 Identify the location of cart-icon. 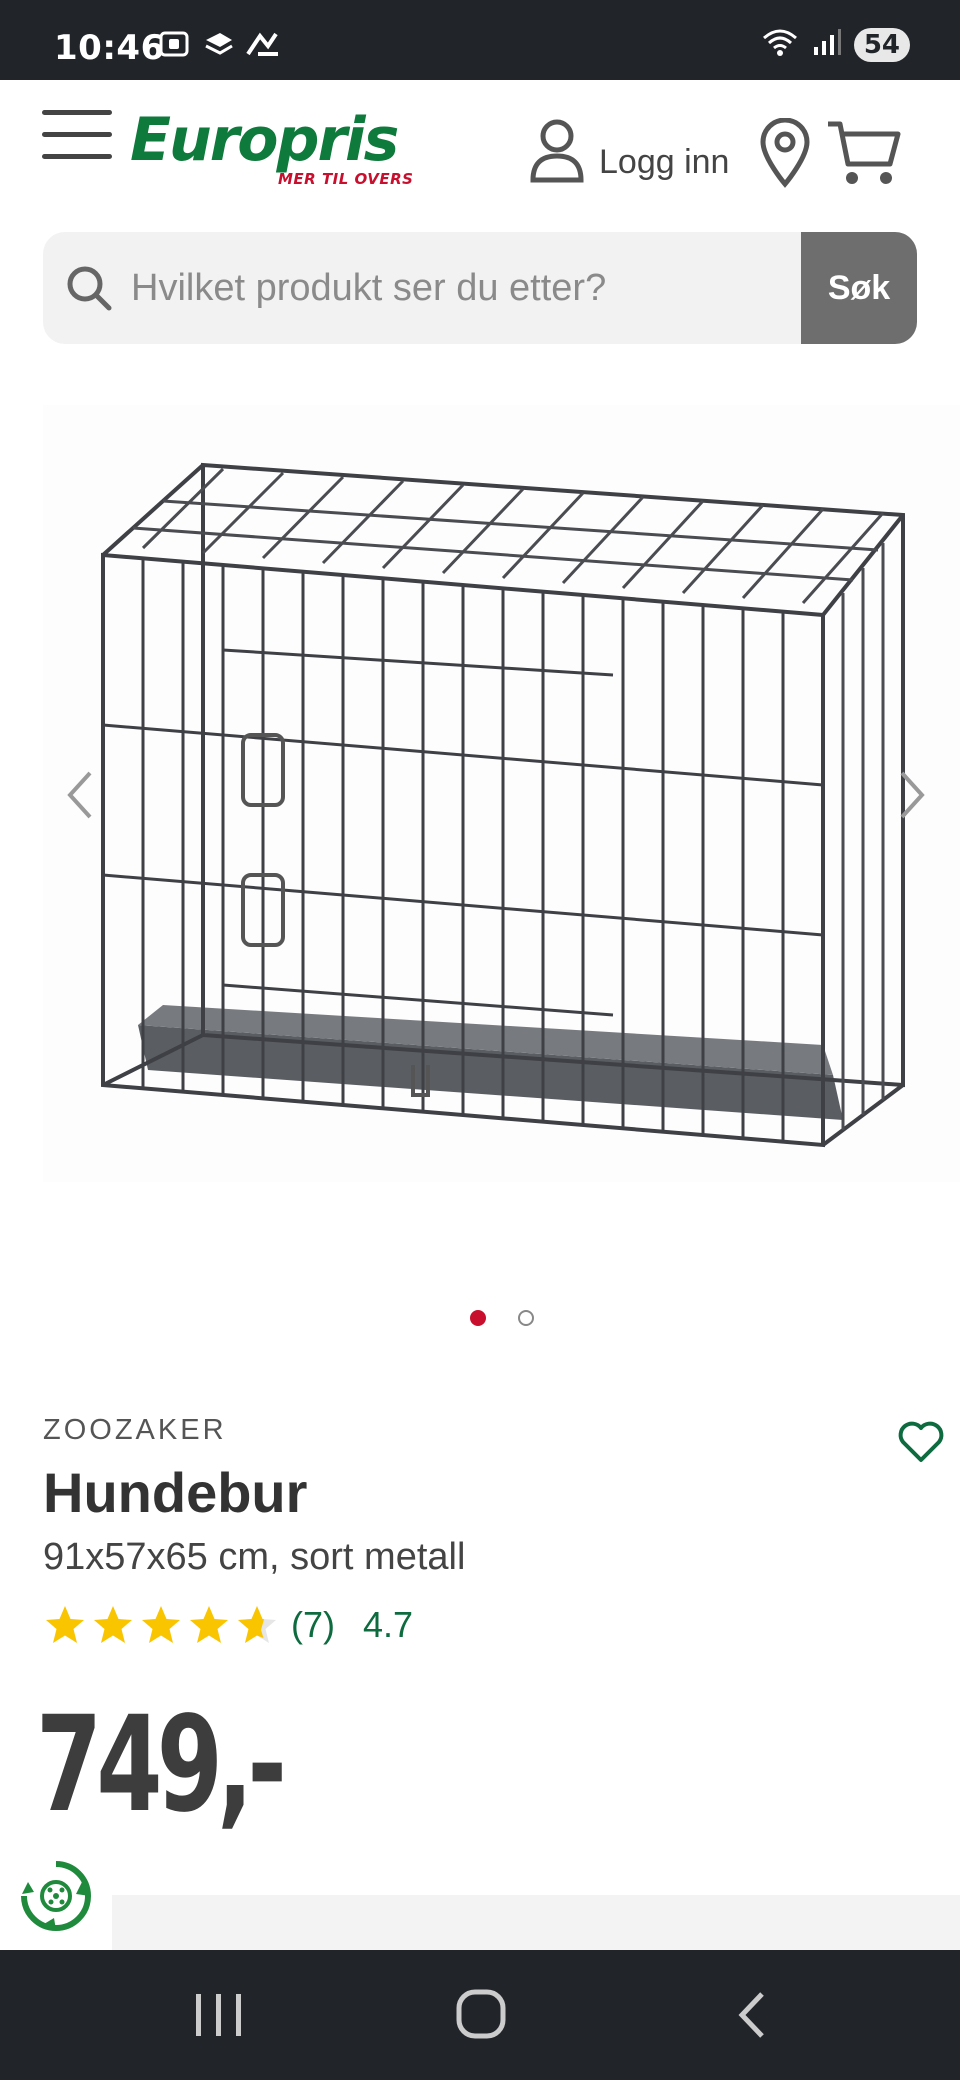
(864, 156).